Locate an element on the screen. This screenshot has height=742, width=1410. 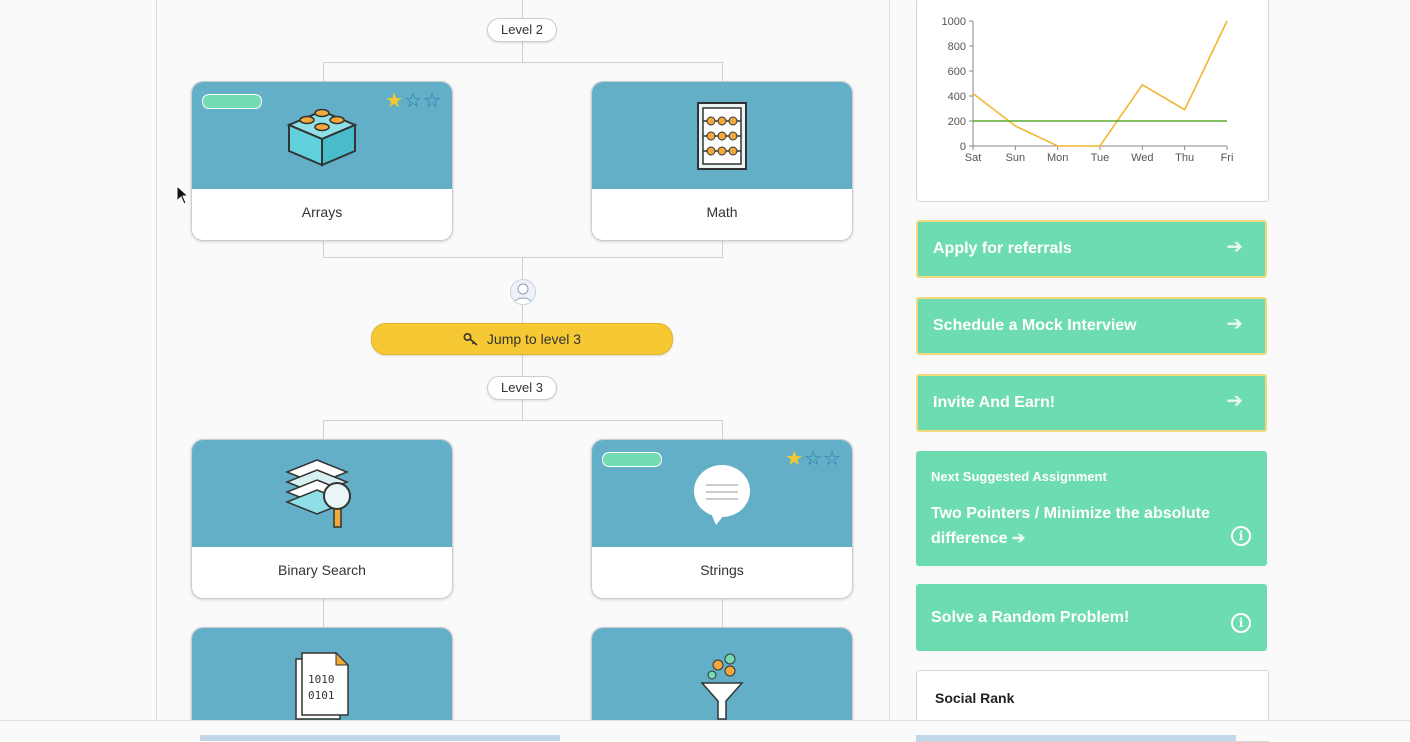
abacus-icon is located at coordinates (722, 135).